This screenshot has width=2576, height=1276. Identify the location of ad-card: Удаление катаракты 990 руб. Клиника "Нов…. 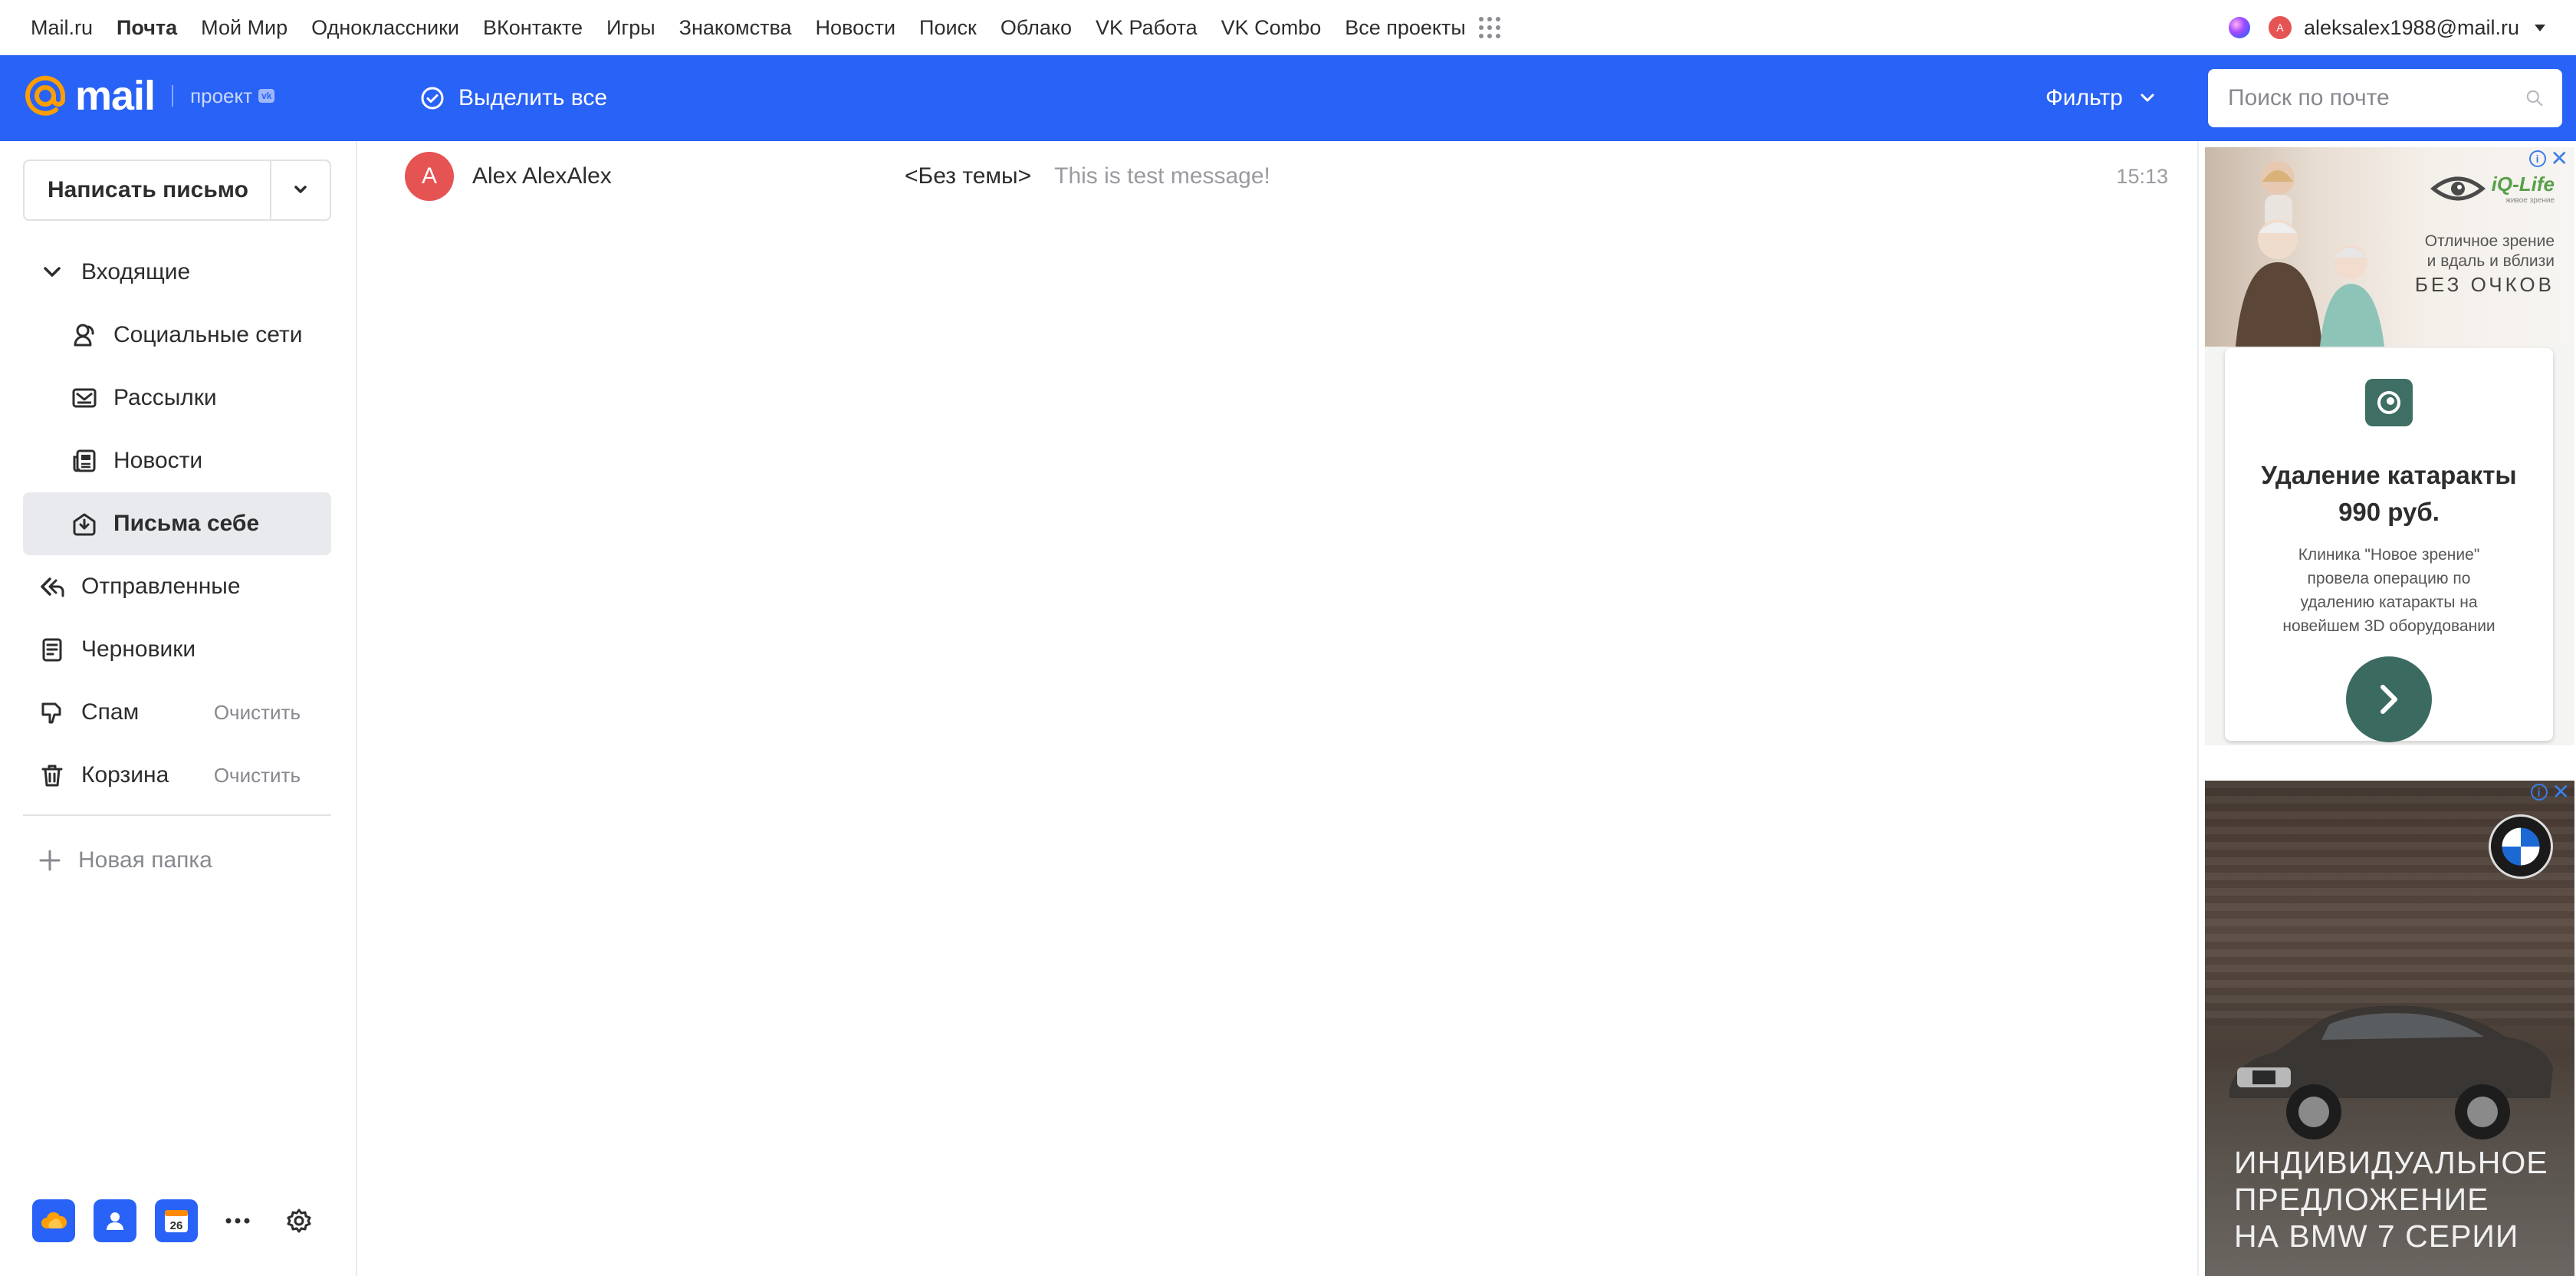
(2389, 545).